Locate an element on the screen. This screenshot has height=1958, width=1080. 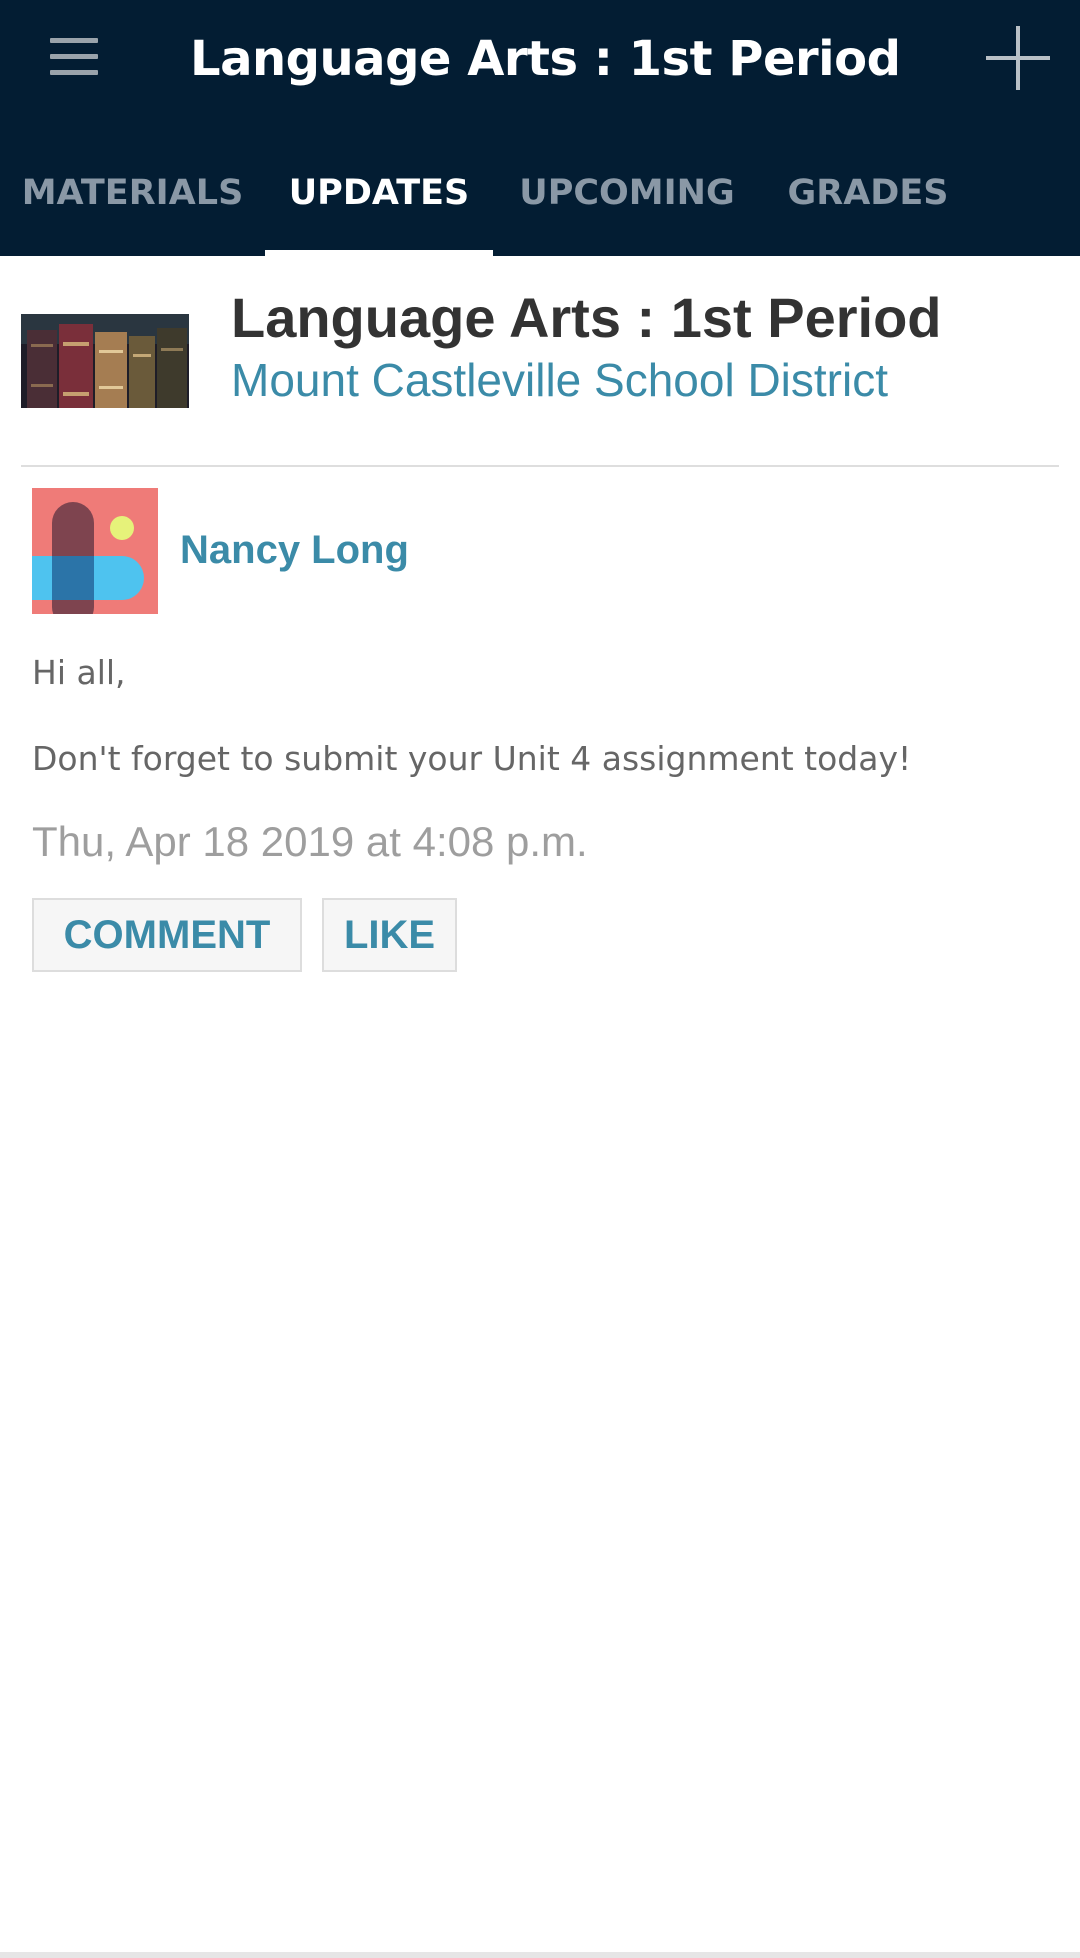
books-image is located at coordinates (105, 361).